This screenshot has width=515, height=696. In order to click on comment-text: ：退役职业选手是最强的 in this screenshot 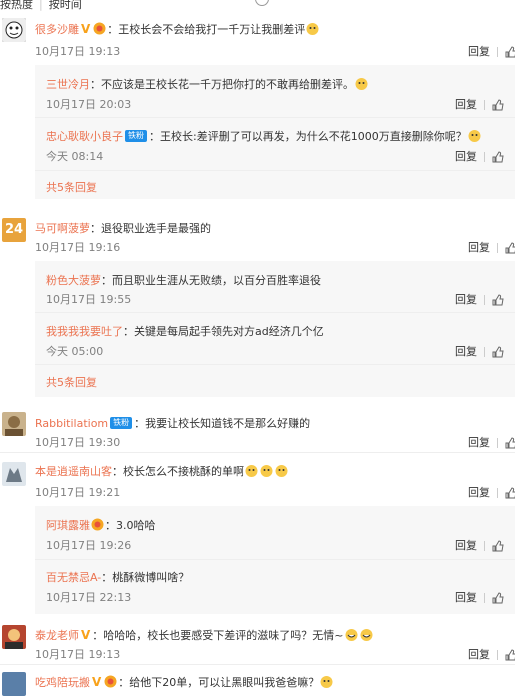, I will do `click(150, 228)`.